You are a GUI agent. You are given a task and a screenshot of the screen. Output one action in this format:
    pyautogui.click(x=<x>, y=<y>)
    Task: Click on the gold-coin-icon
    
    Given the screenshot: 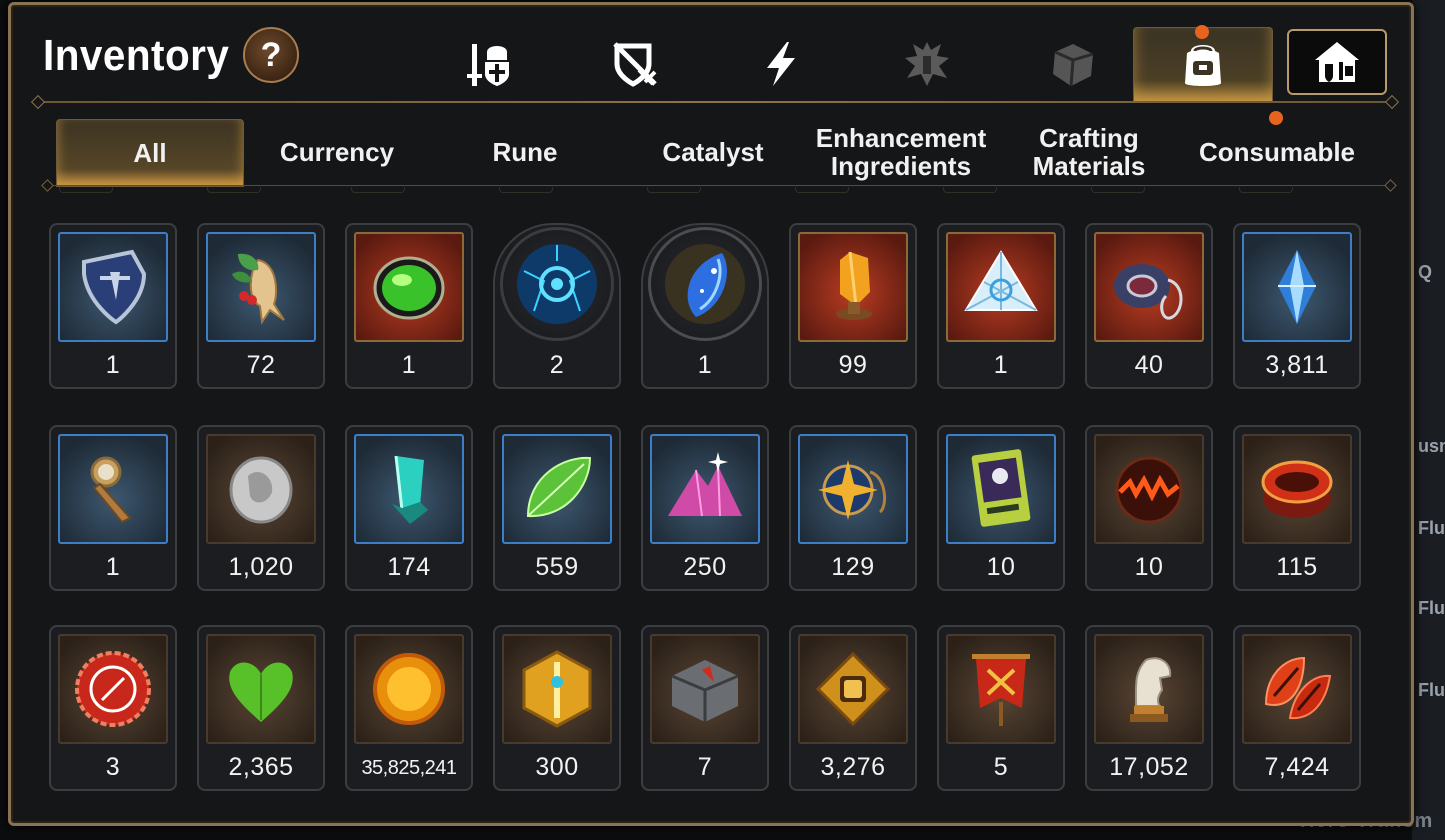 What is the action you would take?
    pyautogui.click(x=409, y=689)
    